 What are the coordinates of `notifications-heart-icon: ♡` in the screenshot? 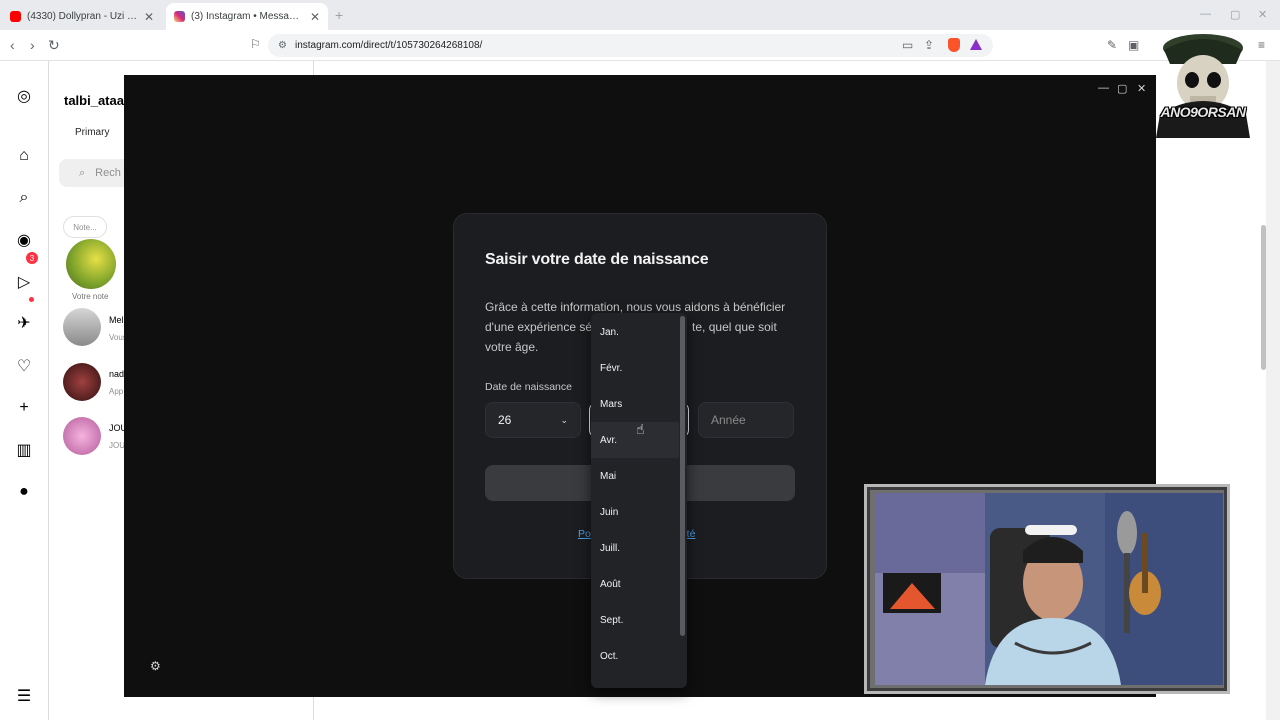 It's located at (24, 366).